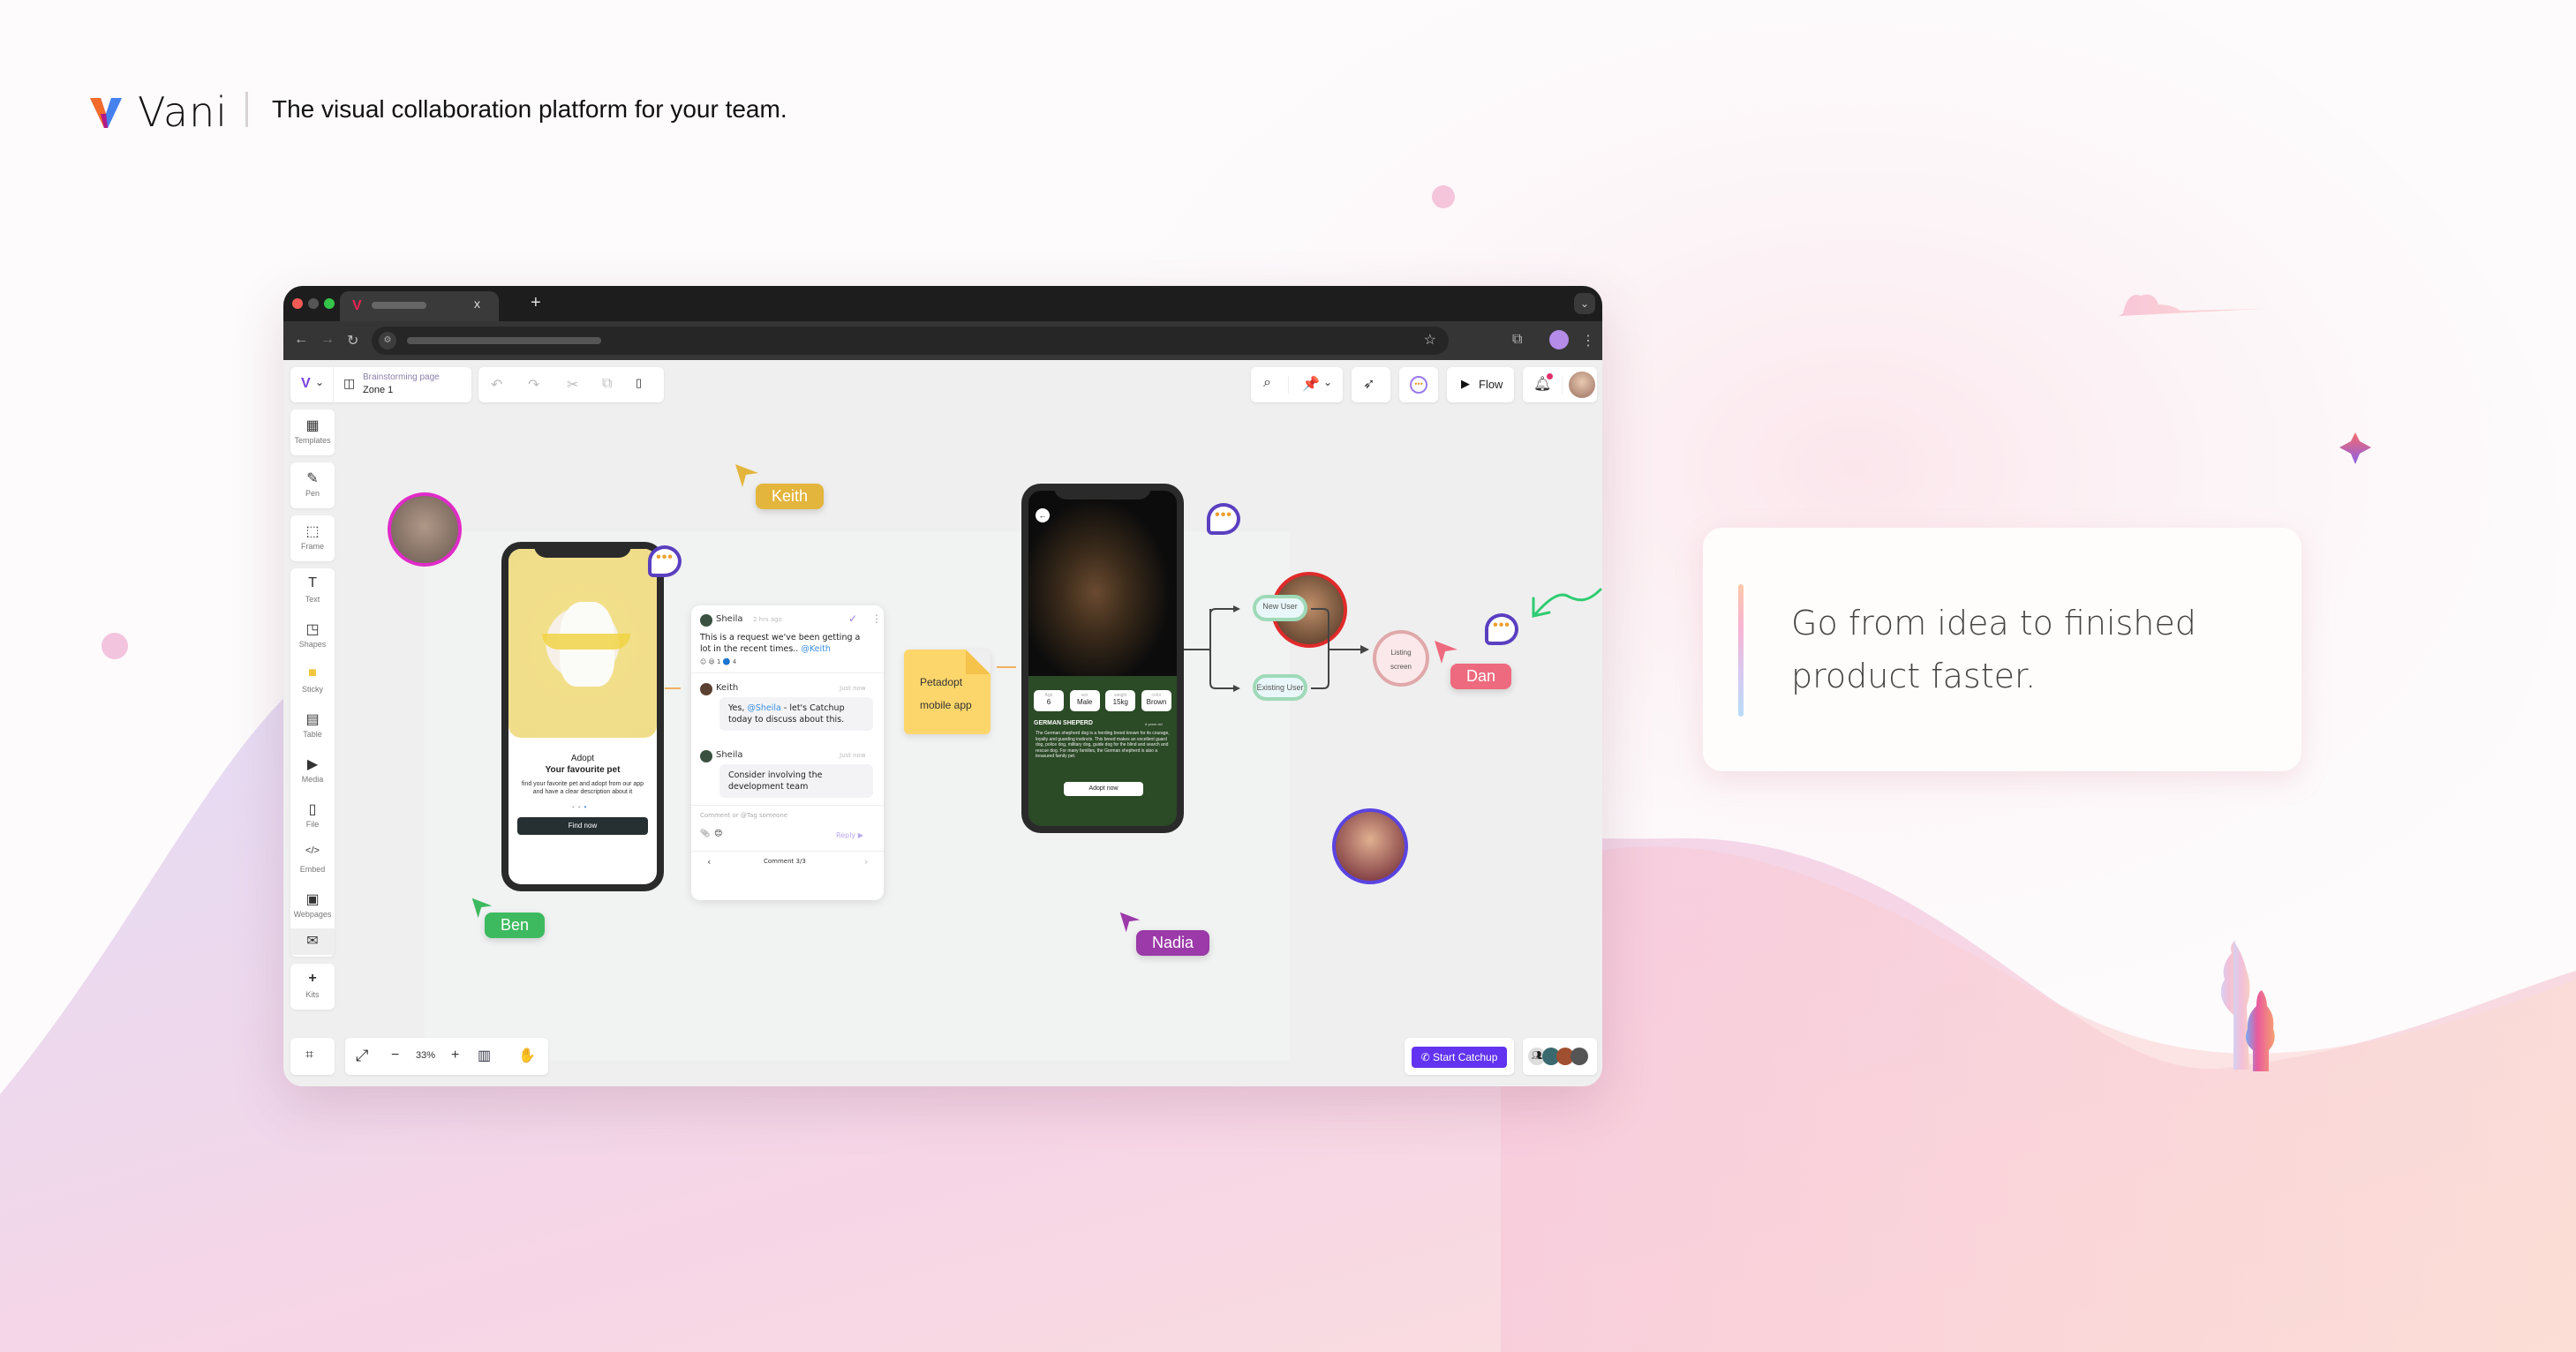 The height and width of the screenshot is (1352, 2576). Describe the element at coordinates (477, 304) in the screenshot. I see `tab-close-icon: x` at that location.